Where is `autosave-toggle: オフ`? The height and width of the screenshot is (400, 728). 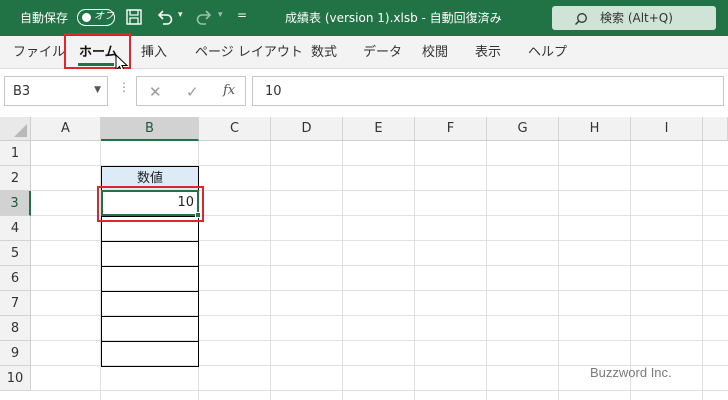
autosave-toggle: オフ is located at coordinates (96, 17).